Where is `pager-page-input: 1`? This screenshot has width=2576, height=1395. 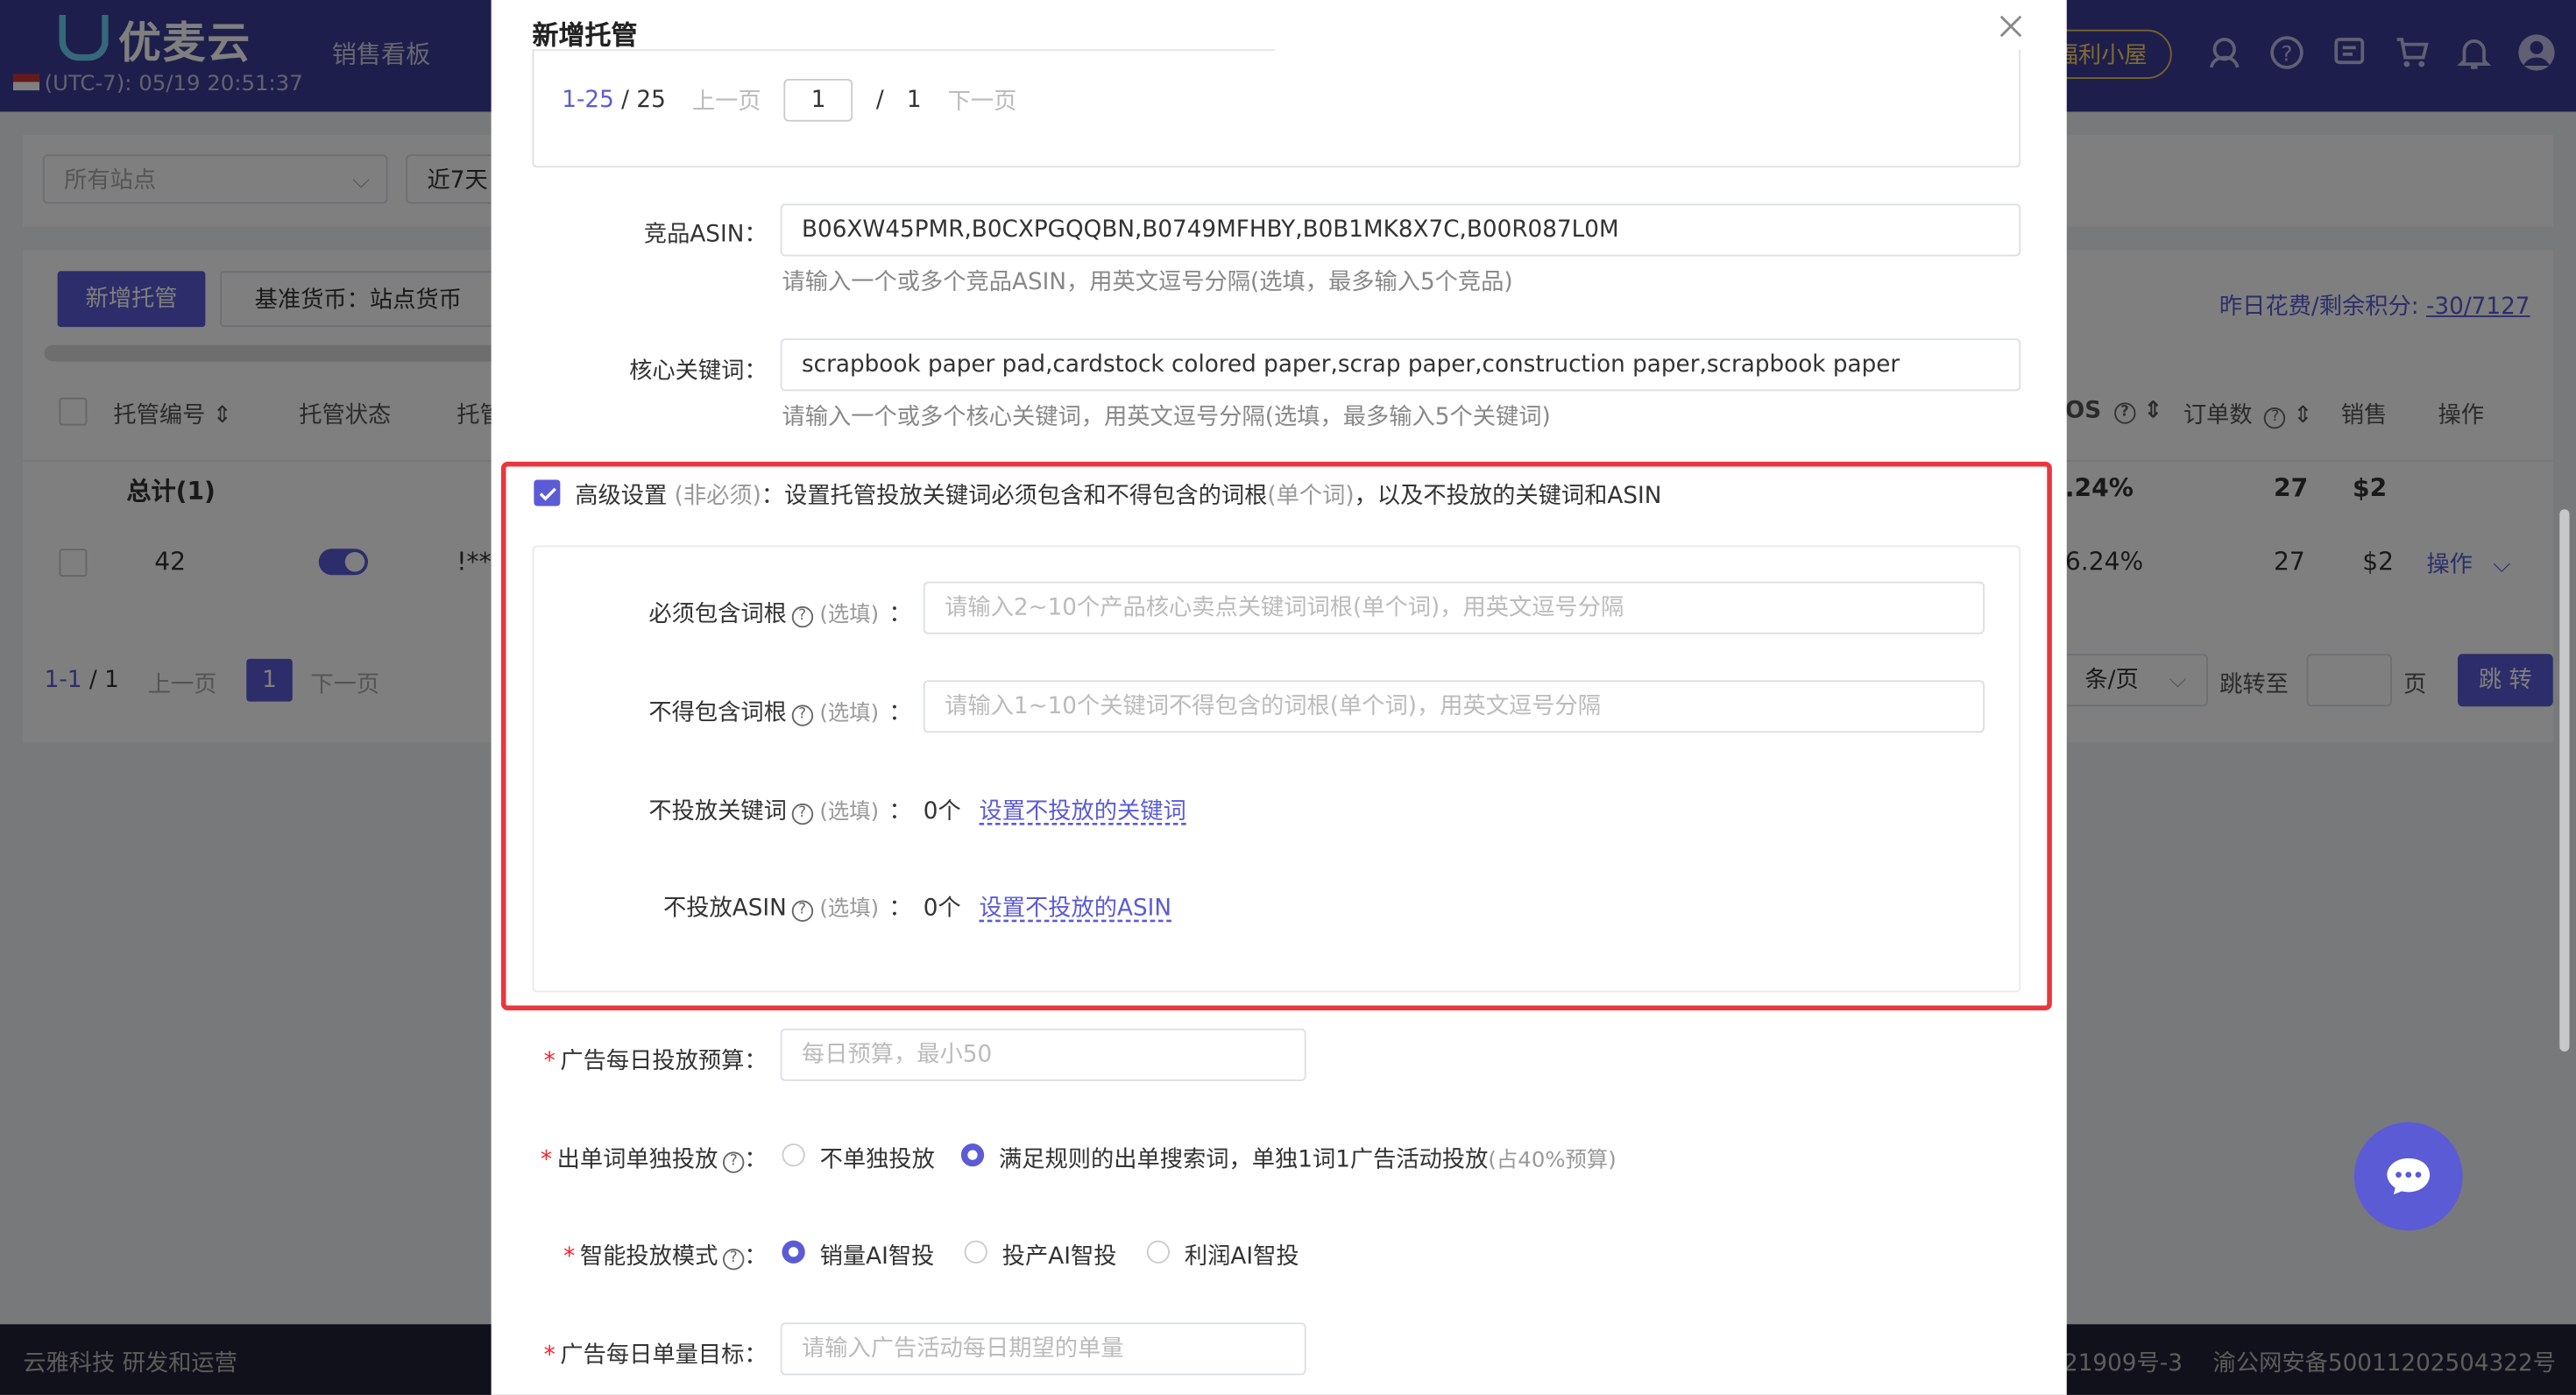 pager-page-input: 1 is located at coordinates (818, 100).